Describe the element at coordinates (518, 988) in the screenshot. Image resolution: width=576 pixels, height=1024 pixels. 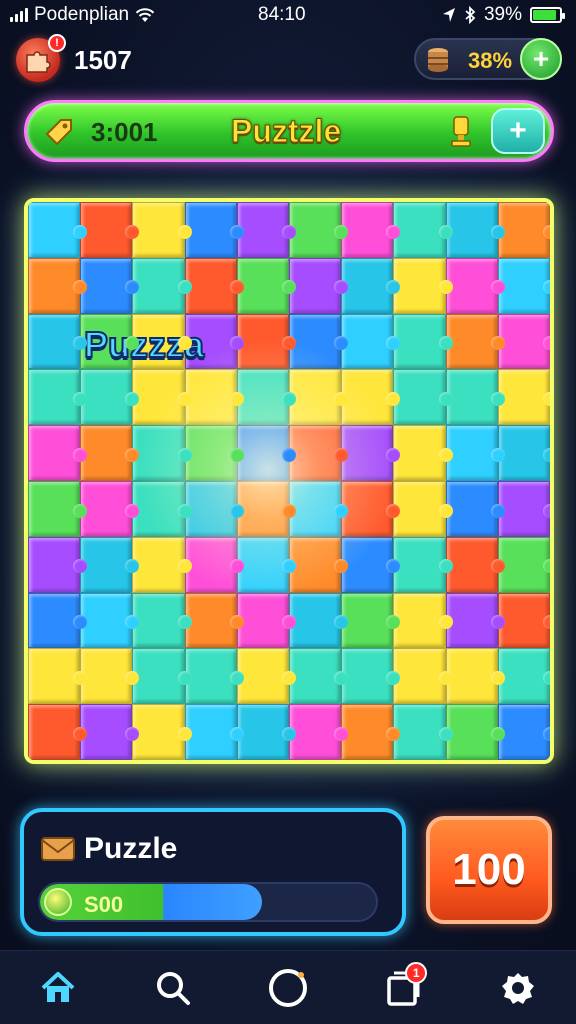
I see `tab-settings` at that location.